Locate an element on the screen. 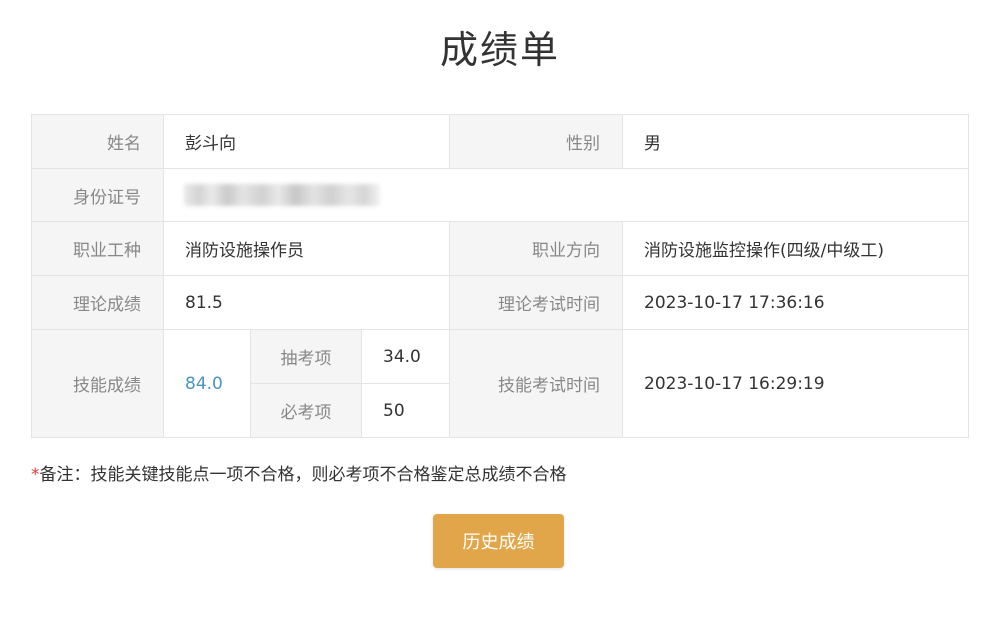  remark-text: 备注：技能关键技能点一项不合格，则必考项不合格鉴定总成绩不合格 is located at coordinates (303, 475).